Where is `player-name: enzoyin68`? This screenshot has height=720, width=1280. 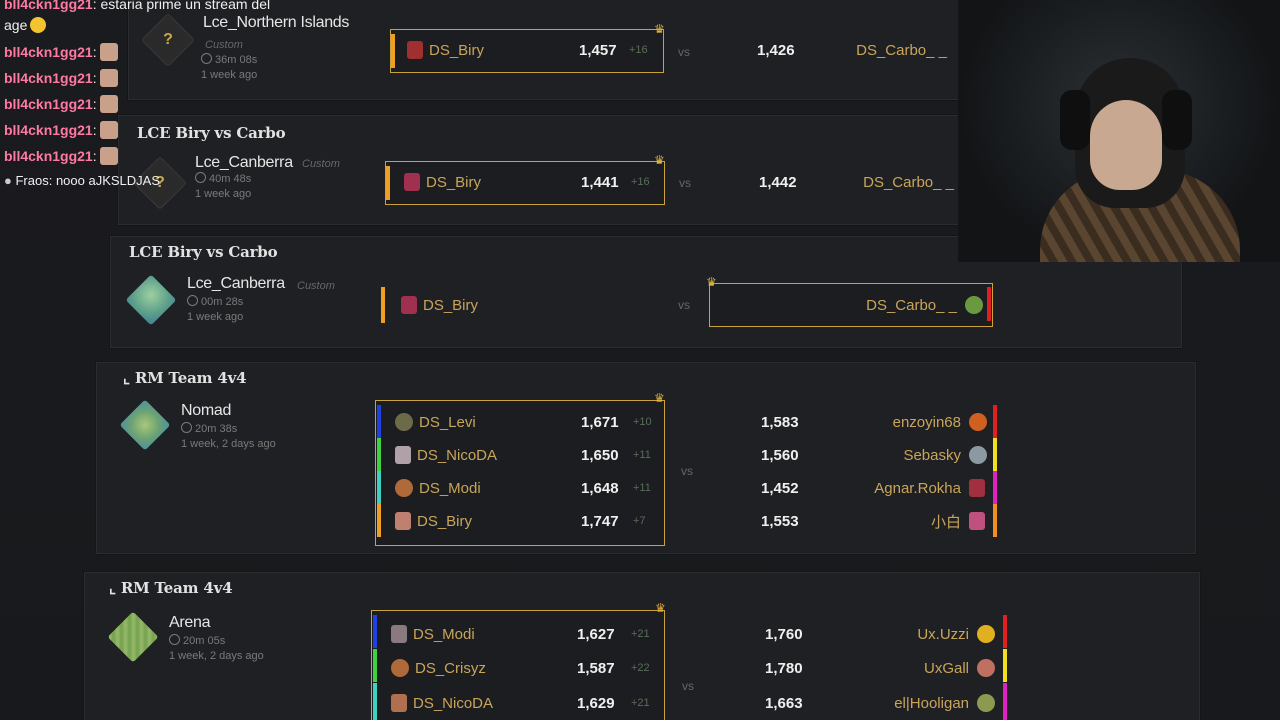 player-name: enzoyin68 is located at coordinates (911, 422).